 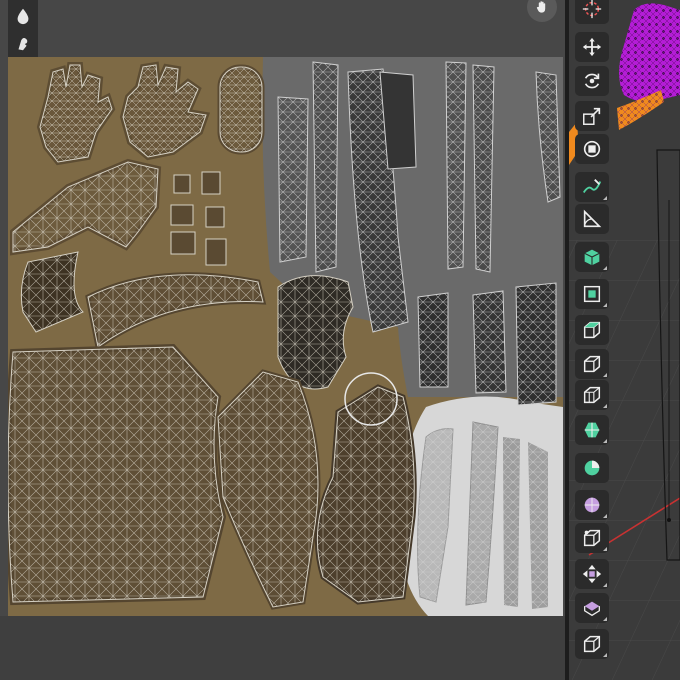 I want to click on knife-icon, so click(x=592, y=430).